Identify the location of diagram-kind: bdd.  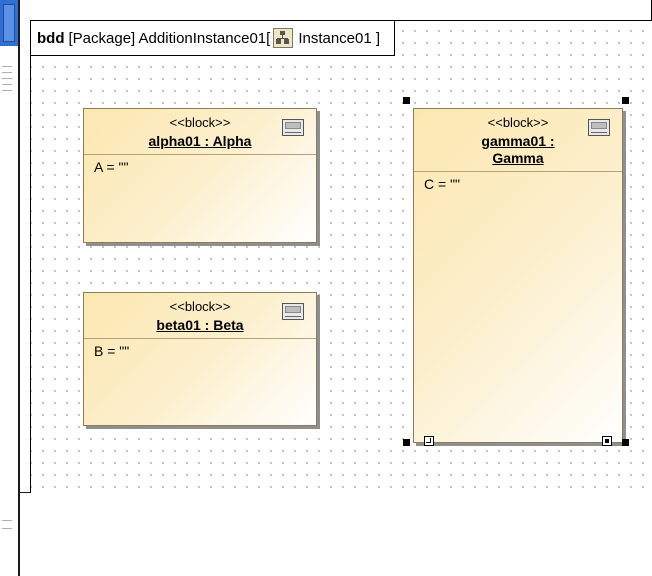
(51, 38).